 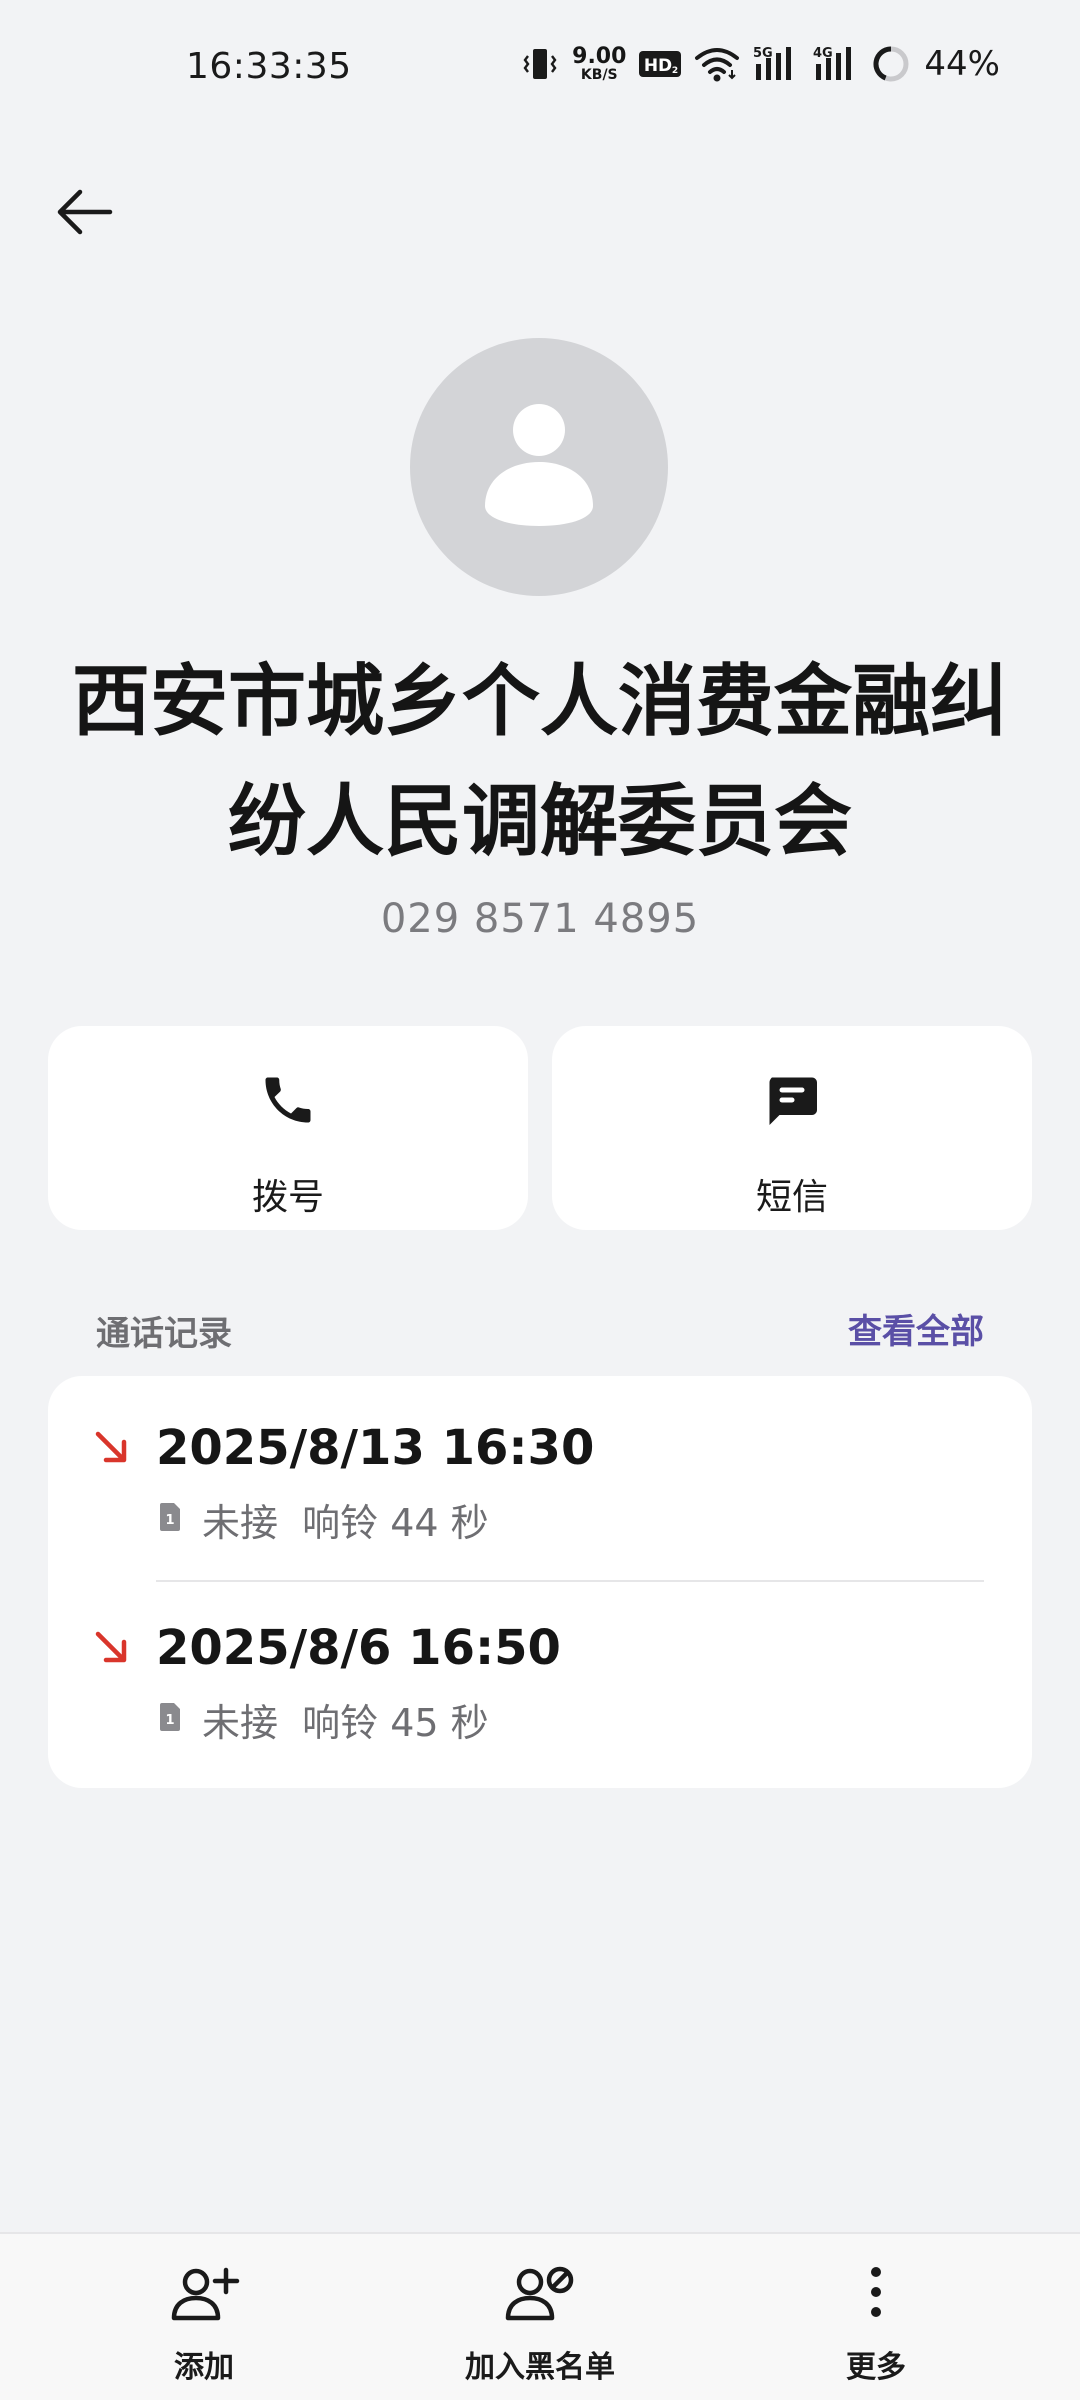 I want to click on hd-icon: HD 2, so click(x=660, y=64).